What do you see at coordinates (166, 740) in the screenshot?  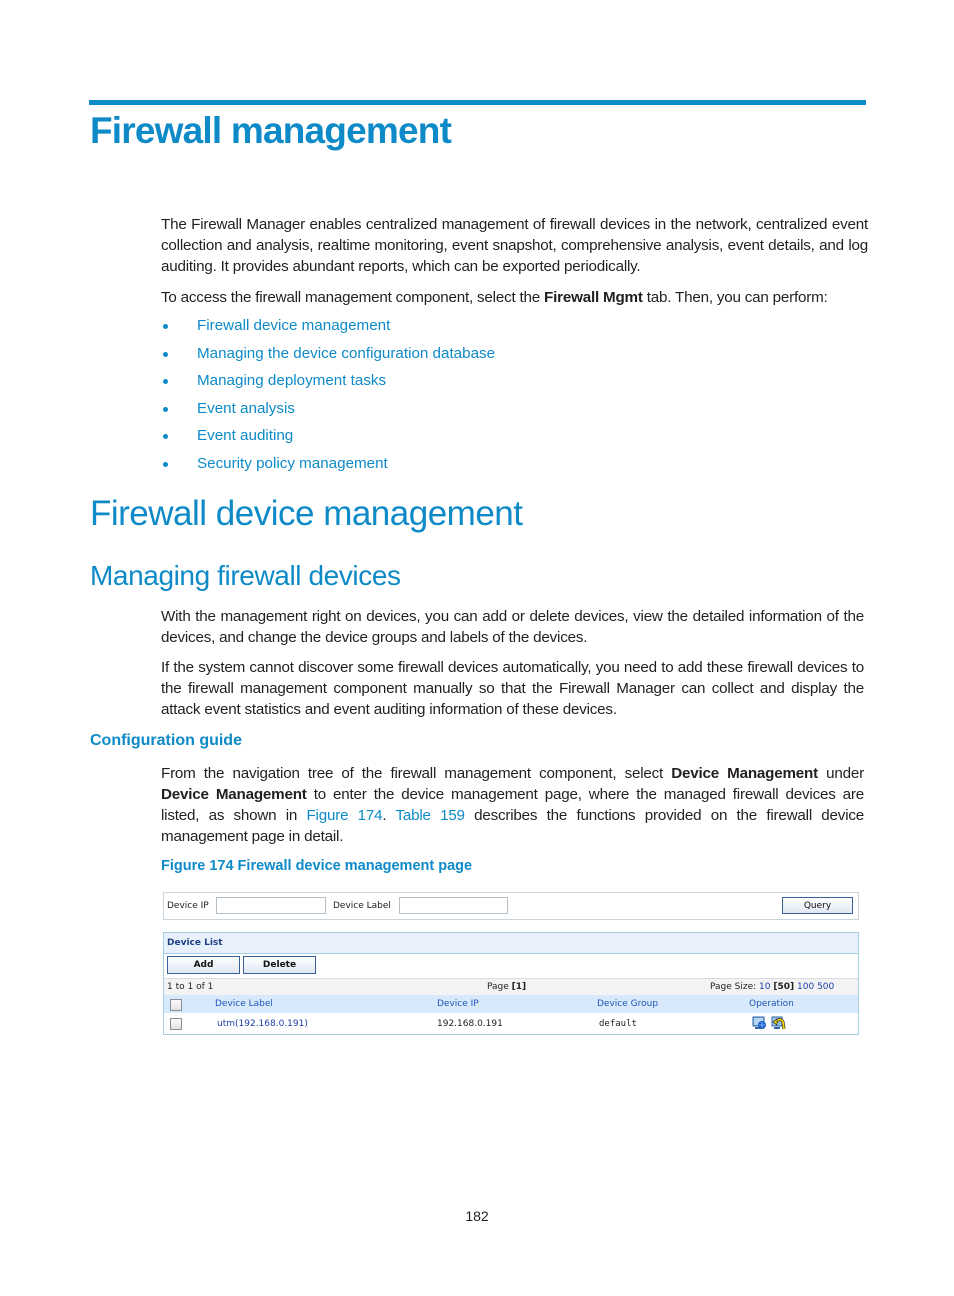 I see `configuration-guide-heading: Configuration guide` at bounding box center [166, 740].